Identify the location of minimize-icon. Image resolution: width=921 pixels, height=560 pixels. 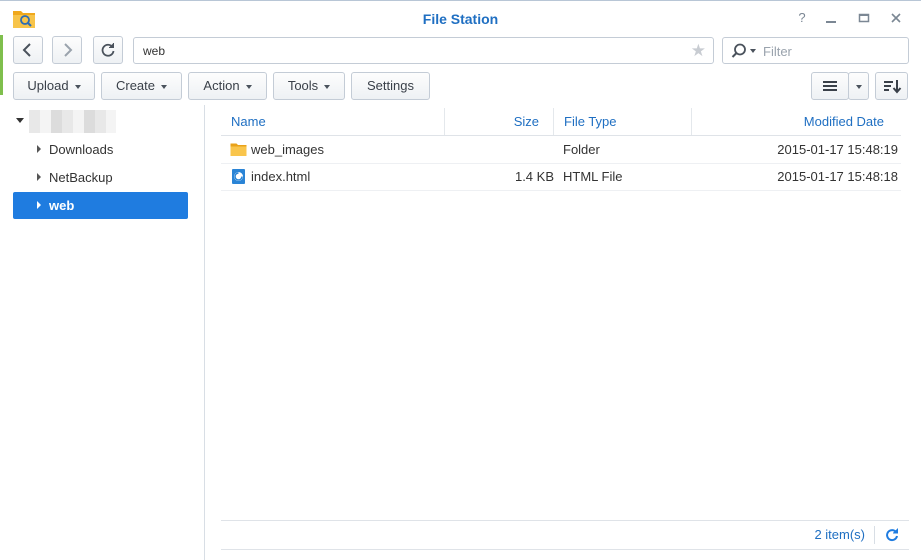
(831, 18).